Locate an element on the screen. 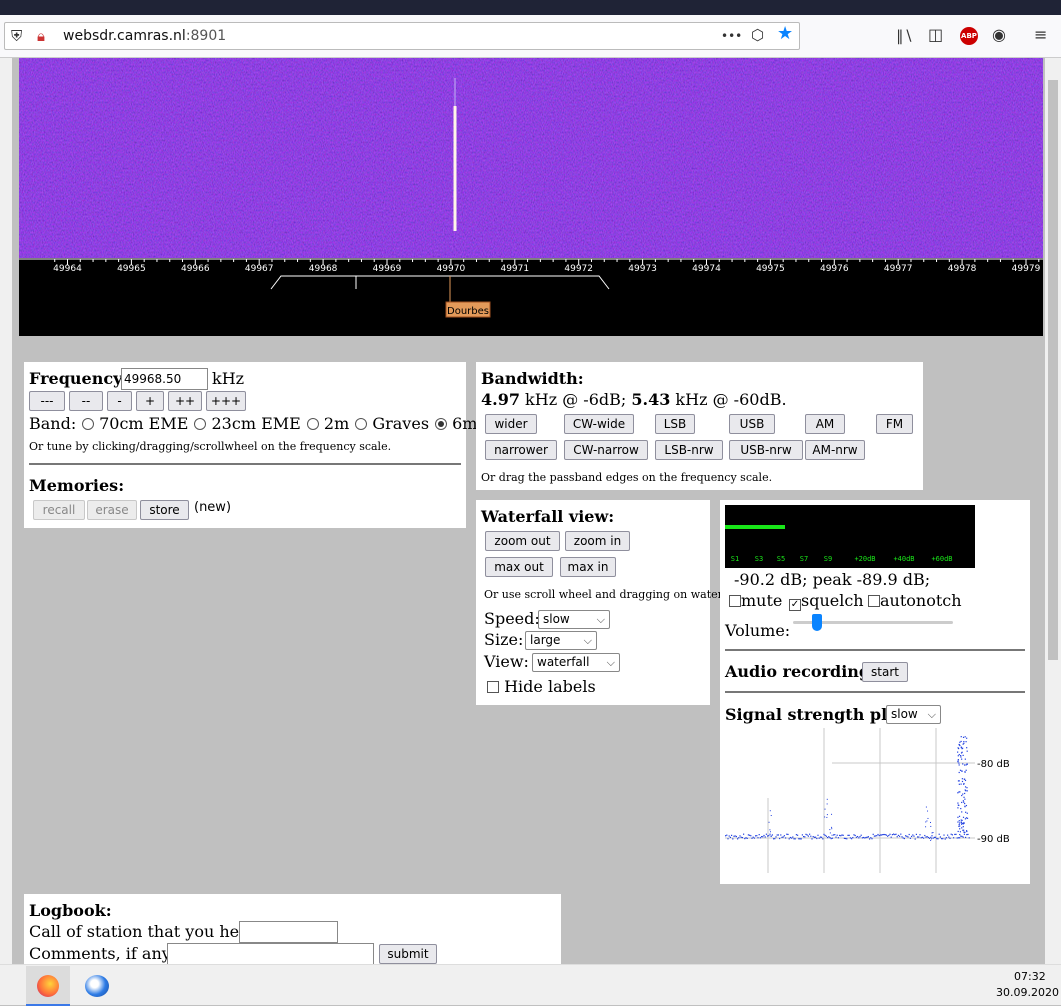 The image size is (1061, 1006). bandwidth-button: USB-nrw is located at coordinates (766, 450).